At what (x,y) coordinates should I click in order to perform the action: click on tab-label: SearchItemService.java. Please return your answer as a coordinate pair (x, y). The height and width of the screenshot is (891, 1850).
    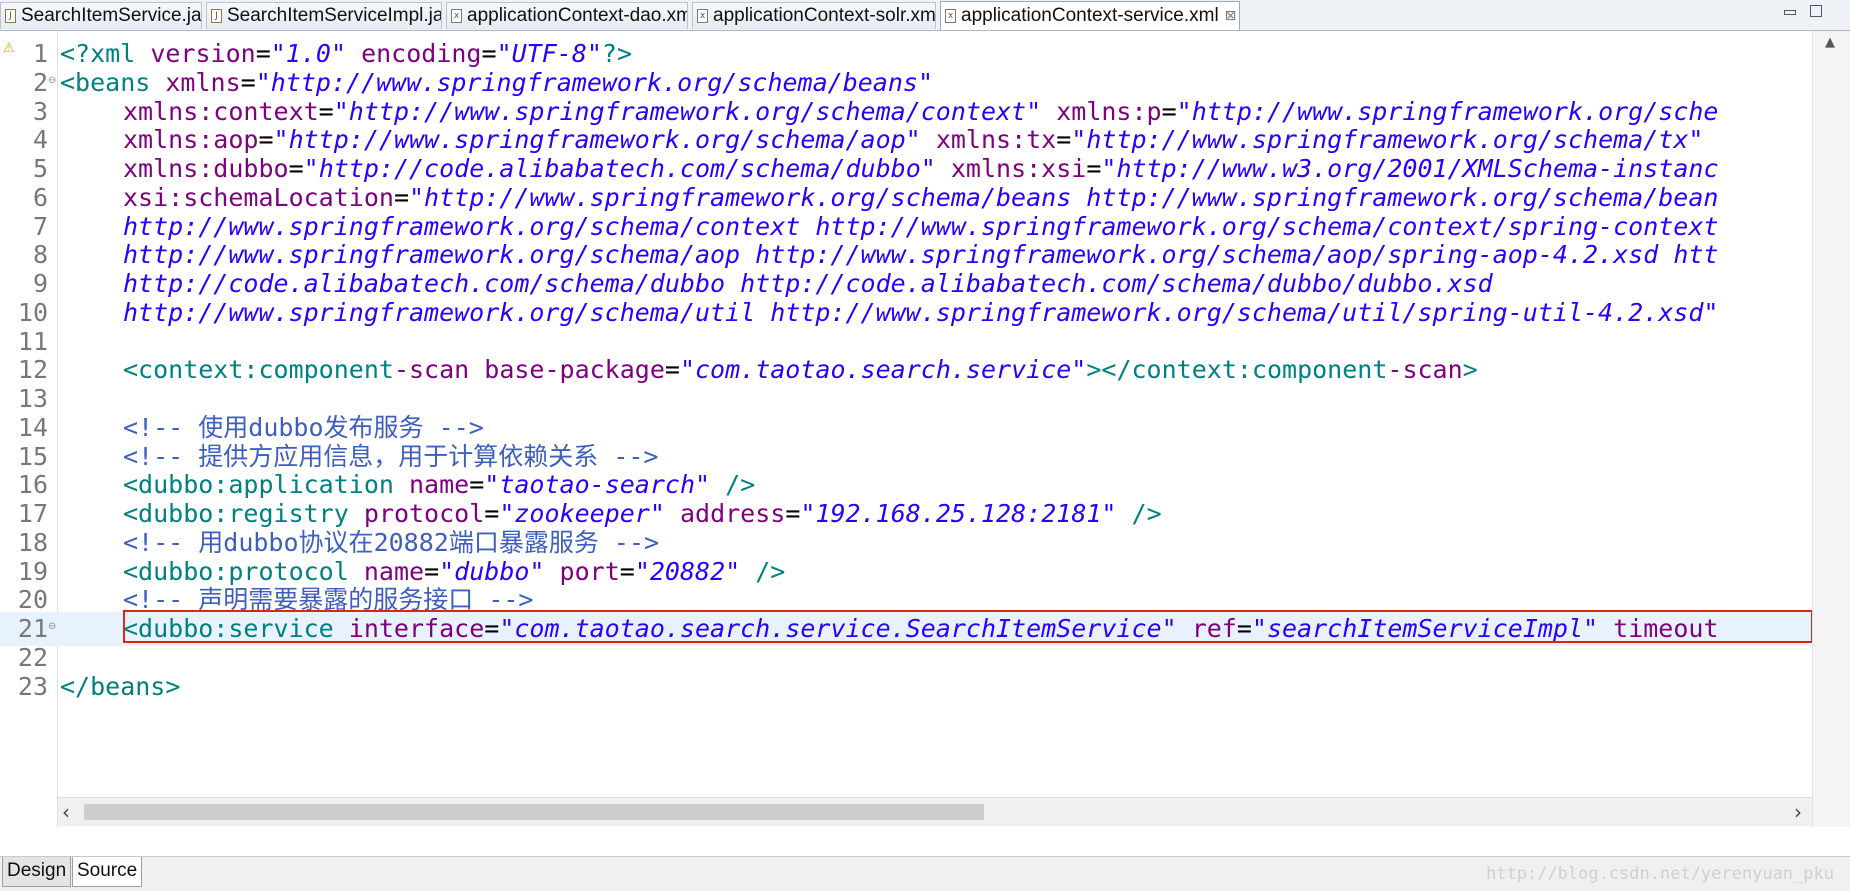
    Looking at the image, I should click on (111, 15).